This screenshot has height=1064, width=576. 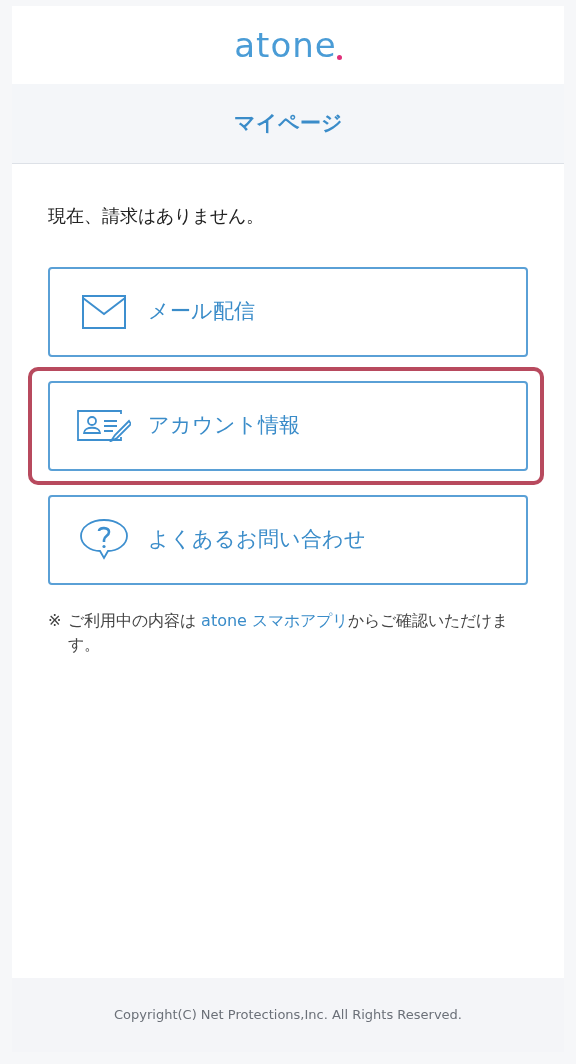 What do you see at coordinates (55, 621) in the screenshot?
I see `note-mark: ※` at bounding box center [55, 621].